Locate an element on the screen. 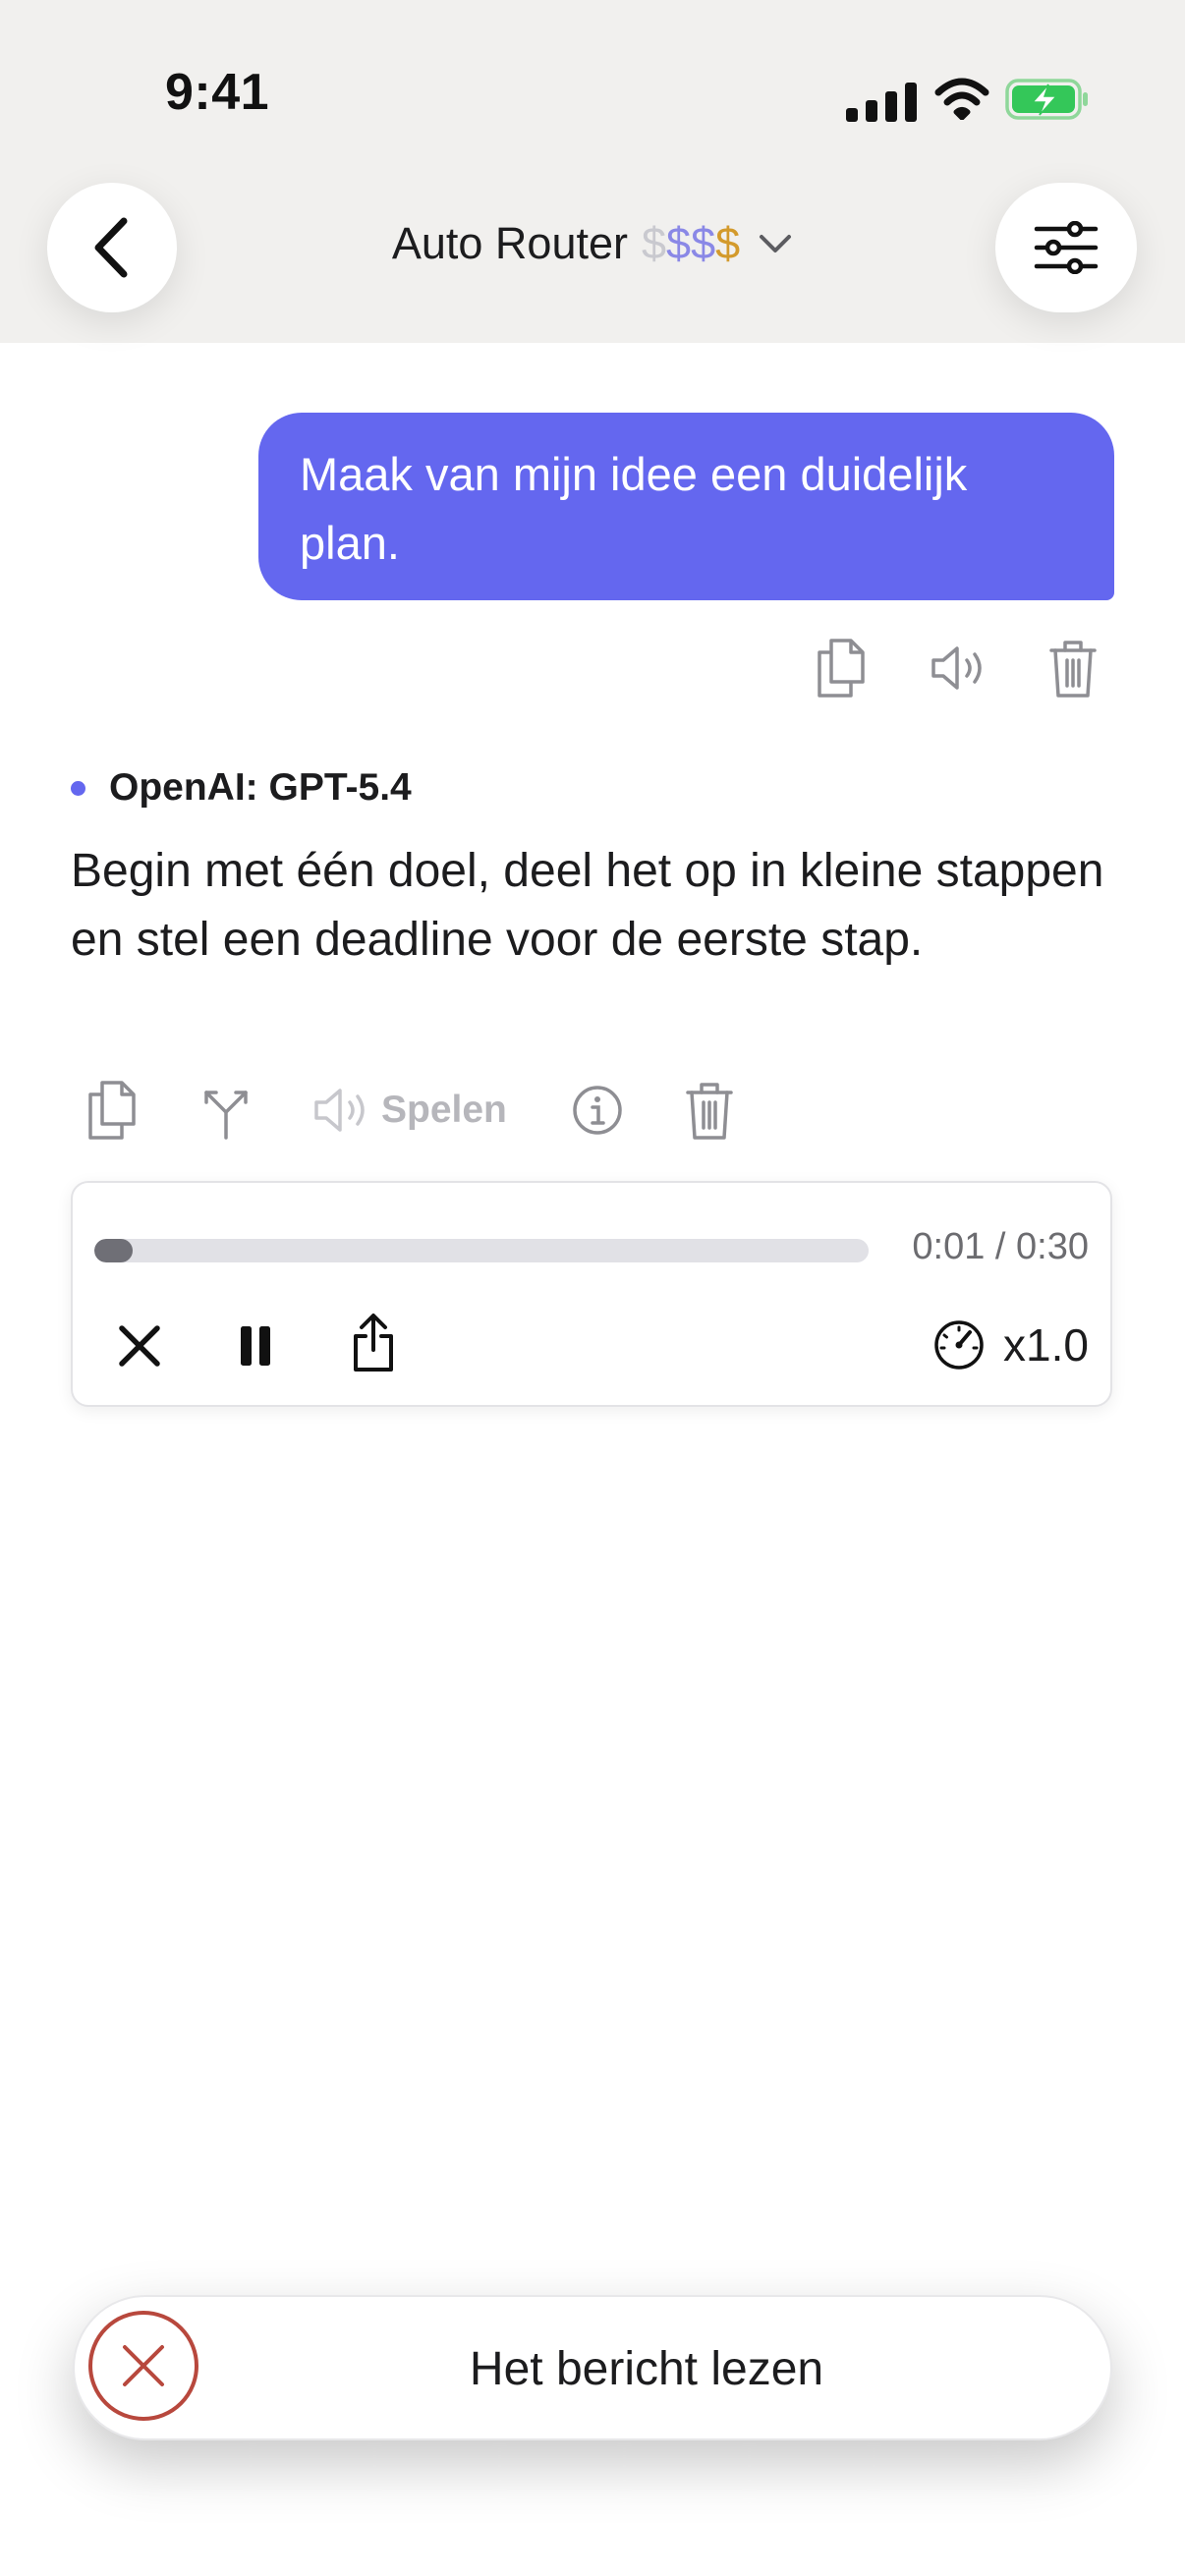  branch-icon is located at coordinates (226, 1110).